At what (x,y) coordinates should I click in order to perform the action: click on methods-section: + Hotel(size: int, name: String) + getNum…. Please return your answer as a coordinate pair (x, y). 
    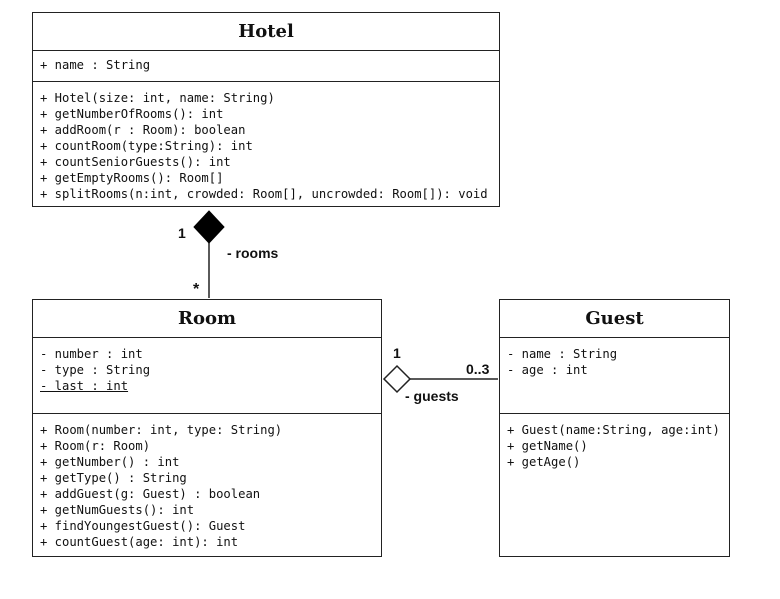
    Looking at the image, I should click on (266, 142).